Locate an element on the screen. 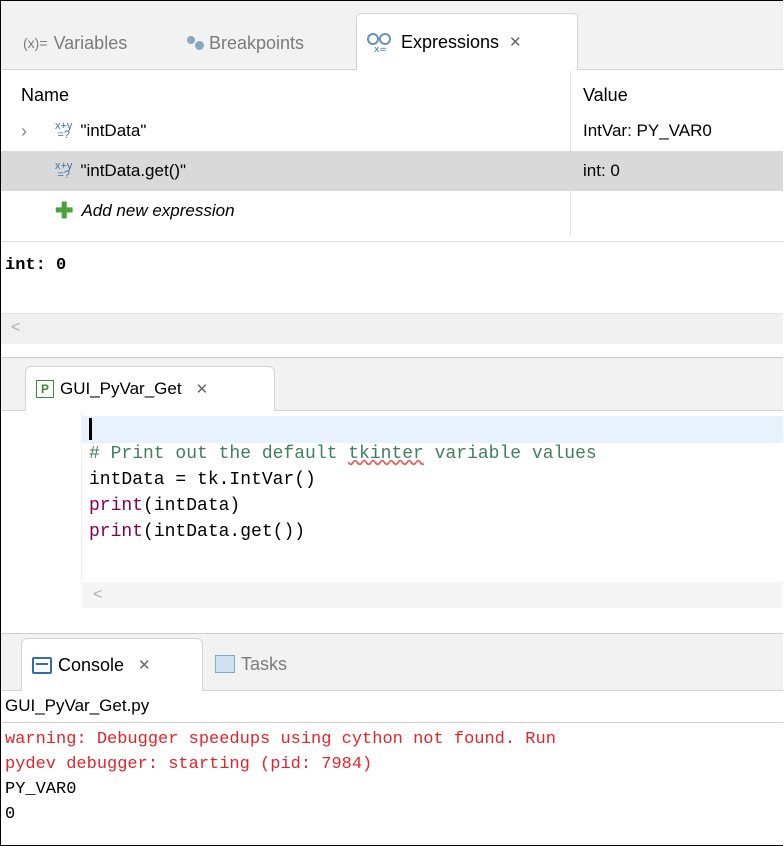 The width and height of the screenshot is (784, 846). code-line: print(intData.get()) is located at coordinates (197, 532).